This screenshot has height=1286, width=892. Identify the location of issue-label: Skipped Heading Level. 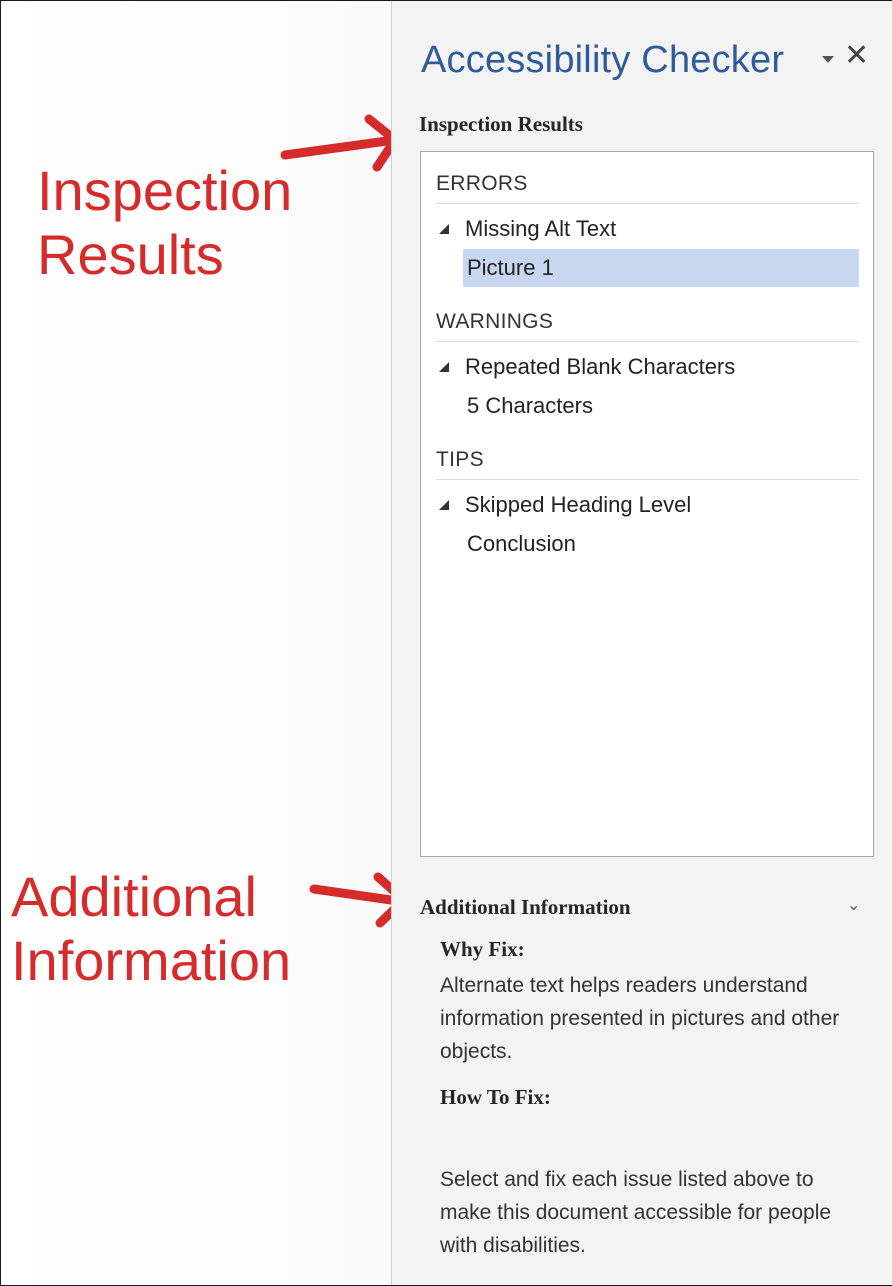
(578, 504).